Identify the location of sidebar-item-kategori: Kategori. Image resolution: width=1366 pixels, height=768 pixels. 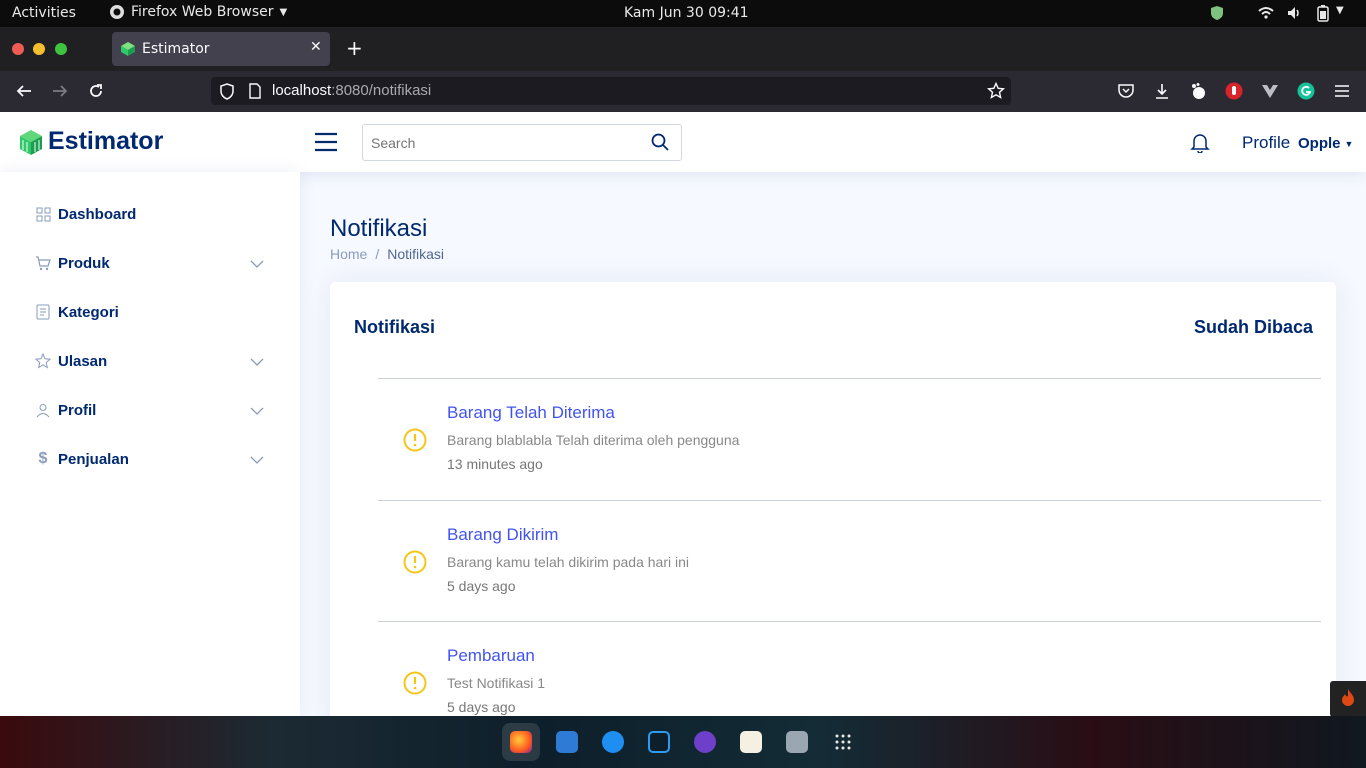
(150, 312).